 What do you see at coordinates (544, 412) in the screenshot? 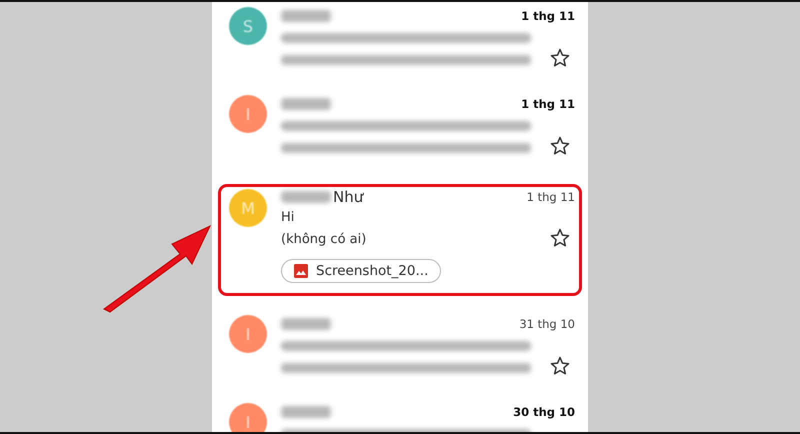
I see `date: 30 thg 10` at bounding box center [544, 412].